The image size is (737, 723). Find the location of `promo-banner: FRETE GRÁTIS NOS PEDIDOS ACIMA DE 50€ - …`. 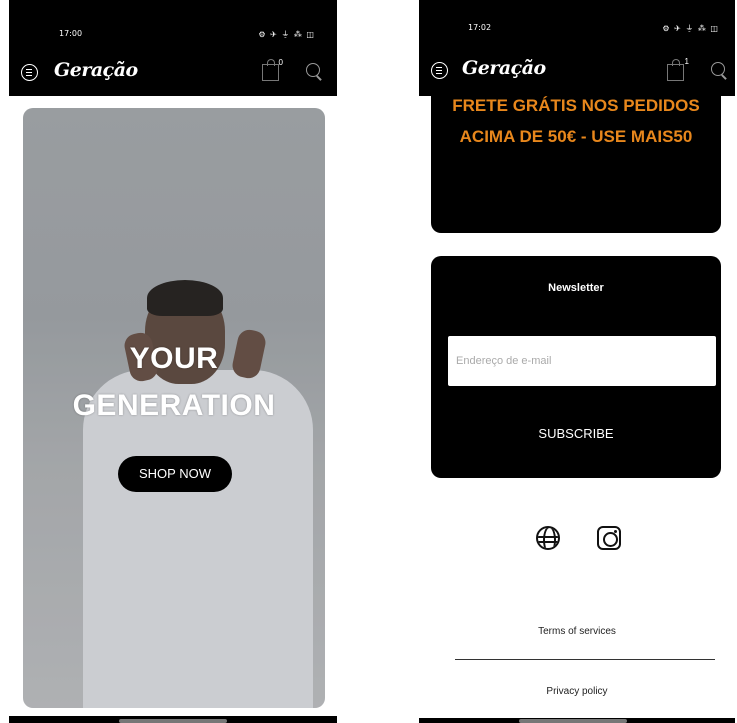

promo-banner: FRETE GRÁTIS NOS PEDIDOS ACIMA DE 50€ - … is located at coordinates (576, 162).